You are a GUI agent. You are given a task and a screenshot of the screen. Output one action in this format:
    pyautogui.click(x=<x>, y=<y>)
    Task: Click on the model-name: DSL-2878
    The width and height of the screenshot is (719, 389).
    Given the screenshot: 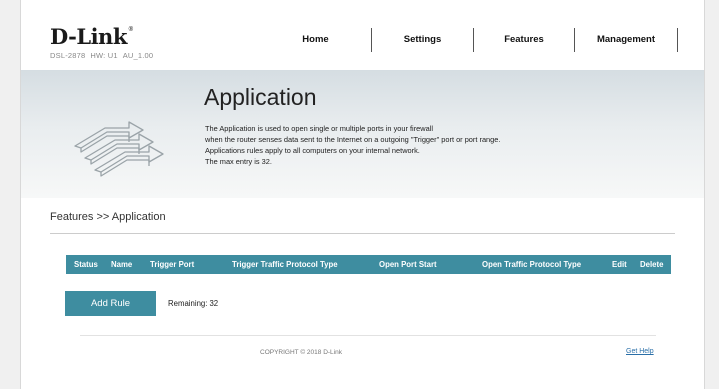 What is the action you would take?
    pyautogui.click(x=68, y=55)
    